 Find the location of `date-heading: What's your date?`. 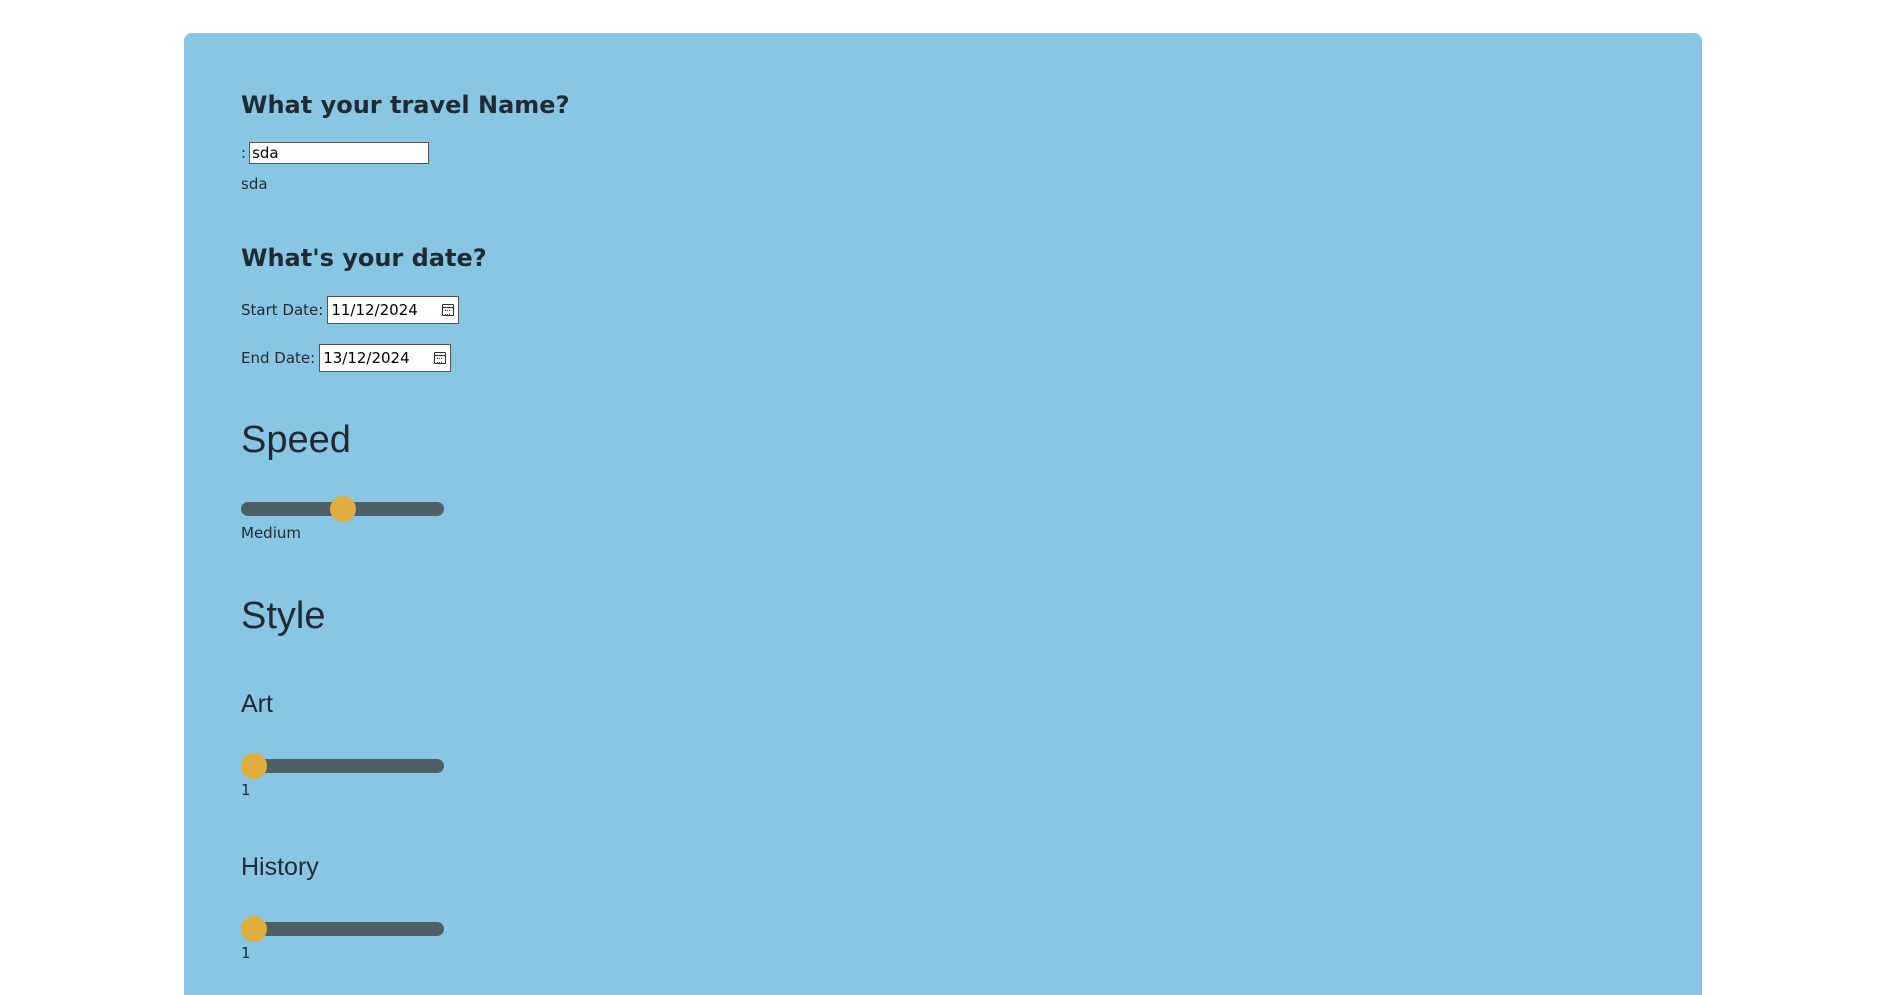

date-heading: What's your date? is located at coordinates (364, 258).